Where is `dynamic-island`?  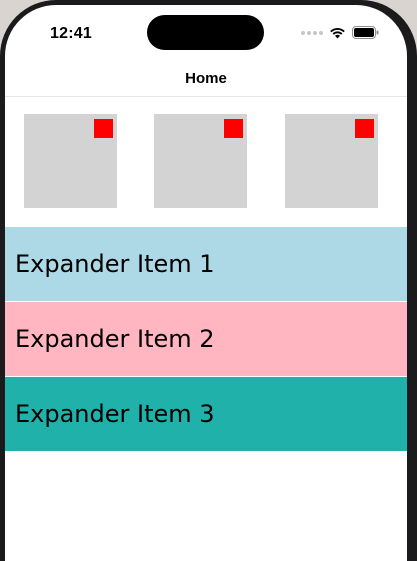
dynamic-island is located at coordinates (205, 32).